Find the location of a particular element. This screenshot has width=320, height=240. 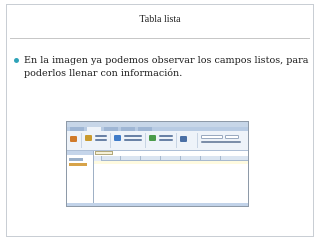

ribbon-filter-icon is located at coordinates (117, 138).